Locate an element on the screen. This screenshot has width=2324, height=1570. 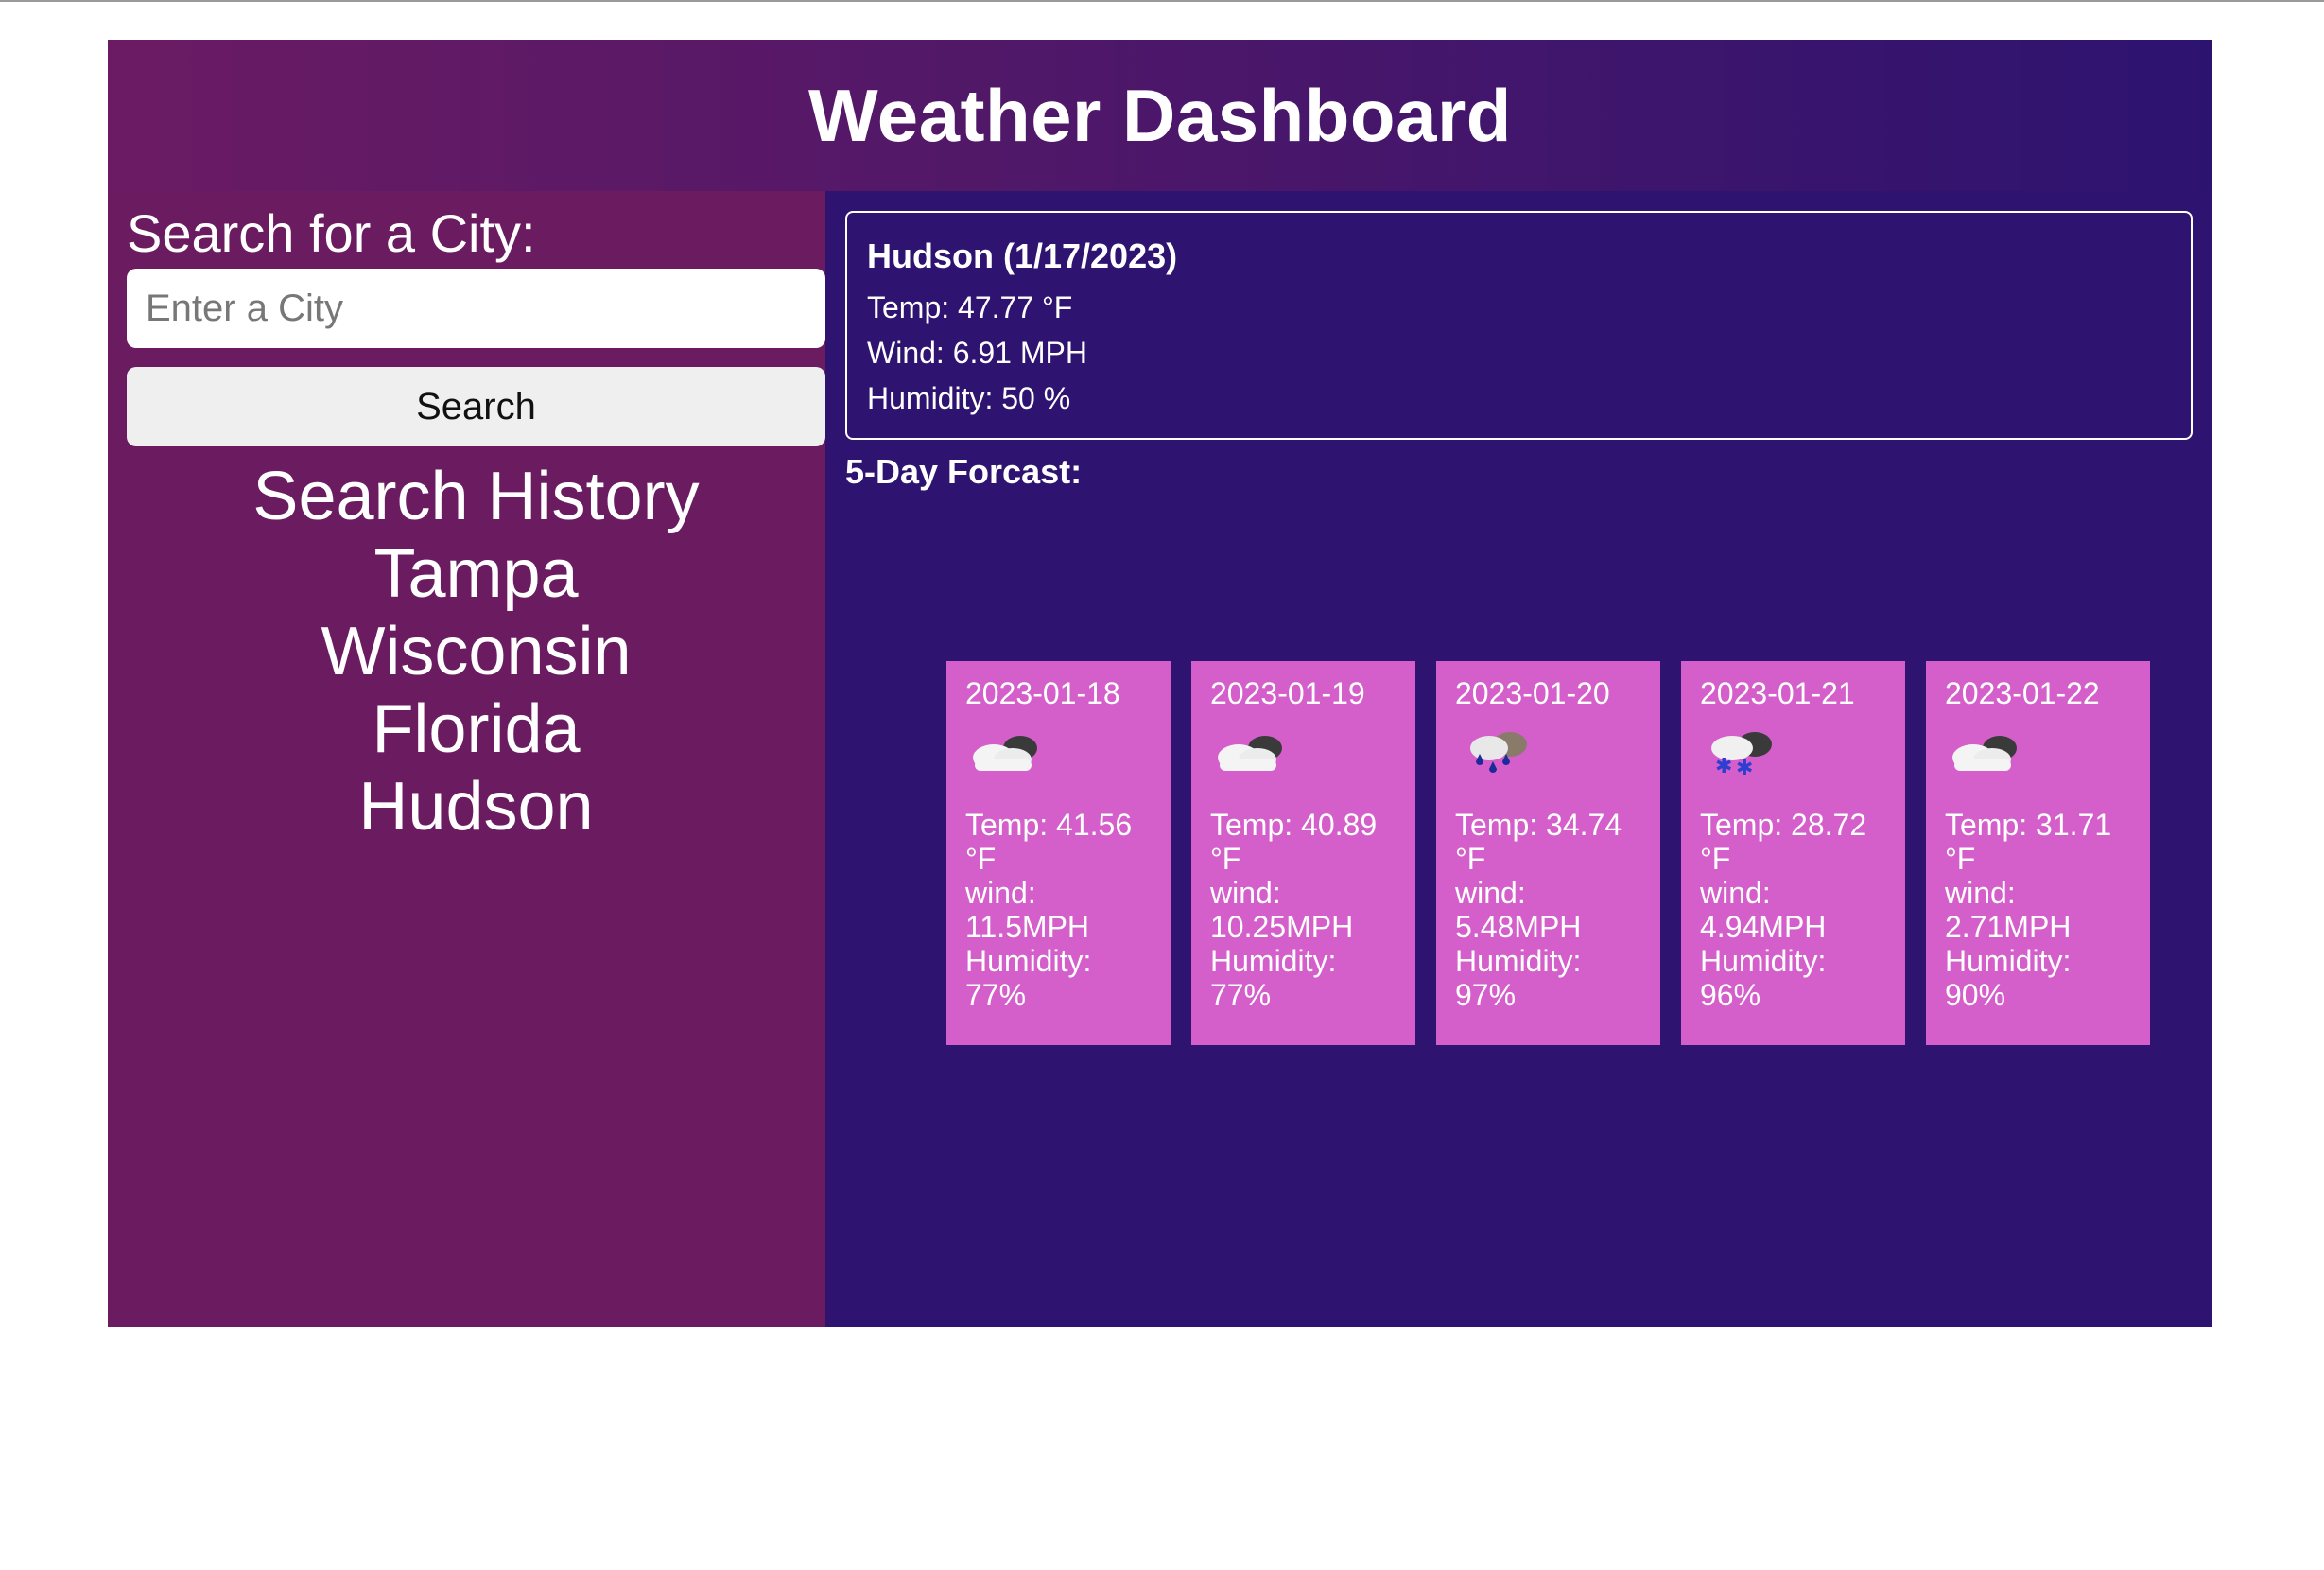
forecast-date: 2023-01-19 is located at coordinates (1287, 693).